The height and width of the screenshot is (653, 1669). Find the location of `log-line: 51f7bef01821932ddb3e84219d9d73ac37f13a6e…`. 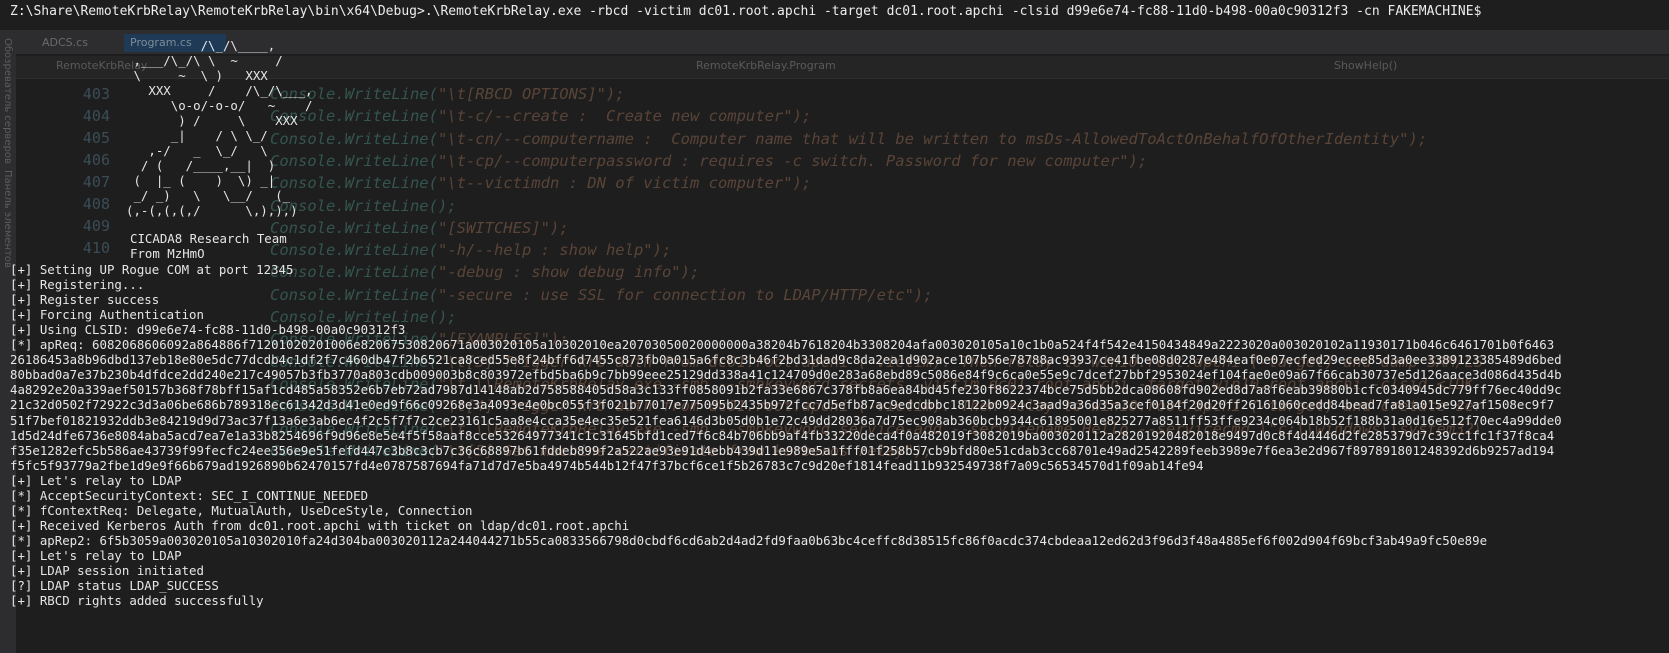

log-line: 51f7bef01821932ddb3e84219d9d73ac37f13a6e… is located at coordinates (786, 420).